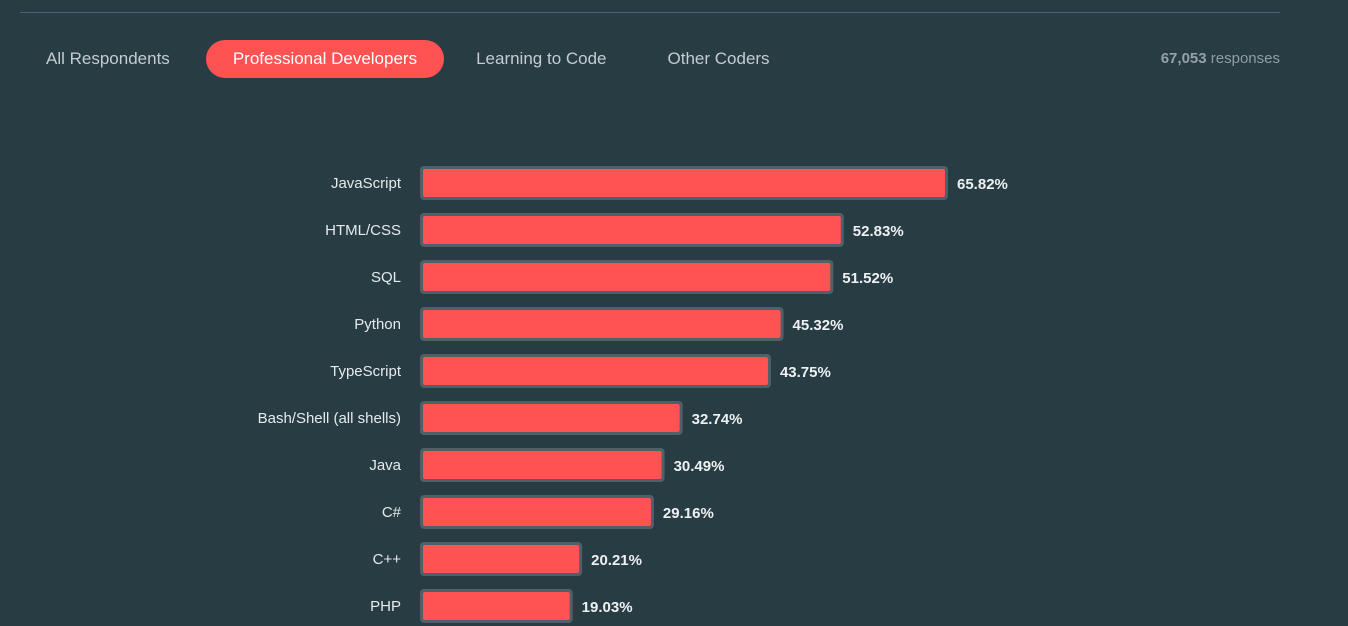 The image size is (1348, 626). I want to click on value-label-typescript: 43.75%, so click(805, 372).